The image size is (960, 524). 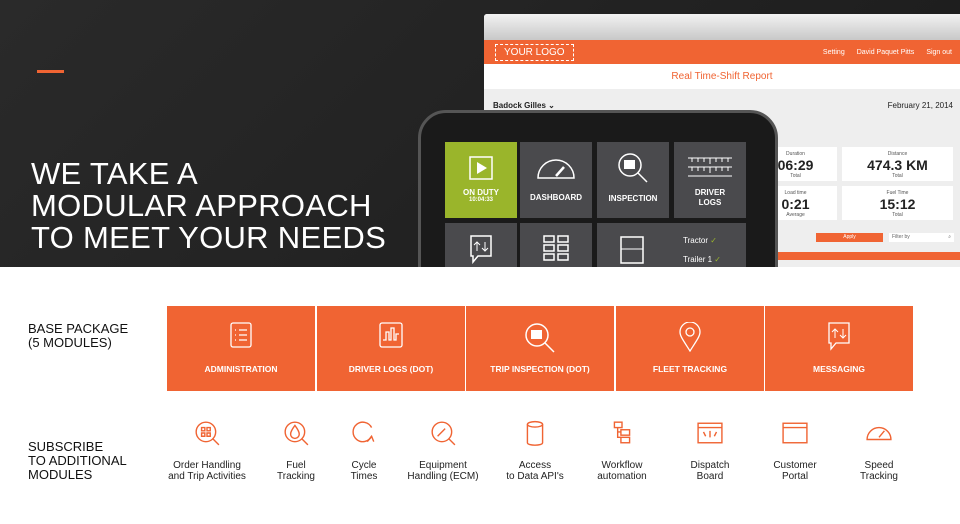 I want to click on speedometer-icon, so click(x=879, y=433).